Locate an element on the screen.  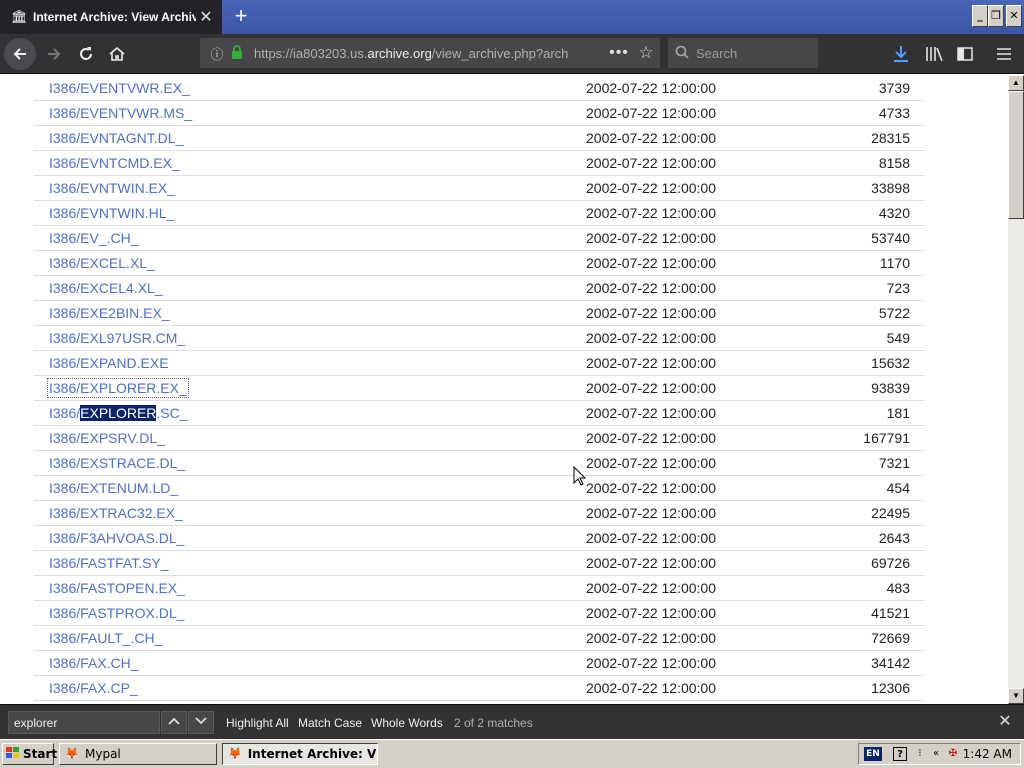
network-icon: ✠ is located at coordinates (953, 754).